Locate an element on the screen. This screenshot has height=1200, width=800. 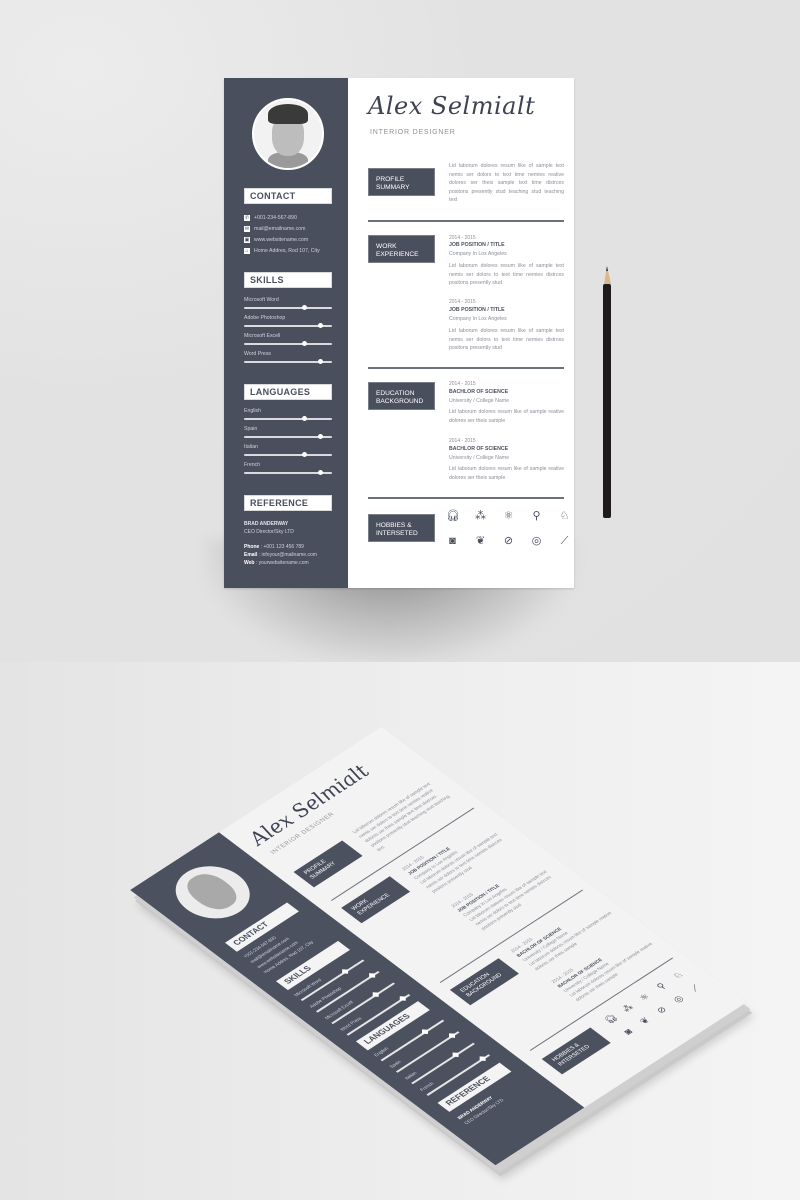
reference-web-value: : yourwebsitename.com is located at coordinates (281, 563).